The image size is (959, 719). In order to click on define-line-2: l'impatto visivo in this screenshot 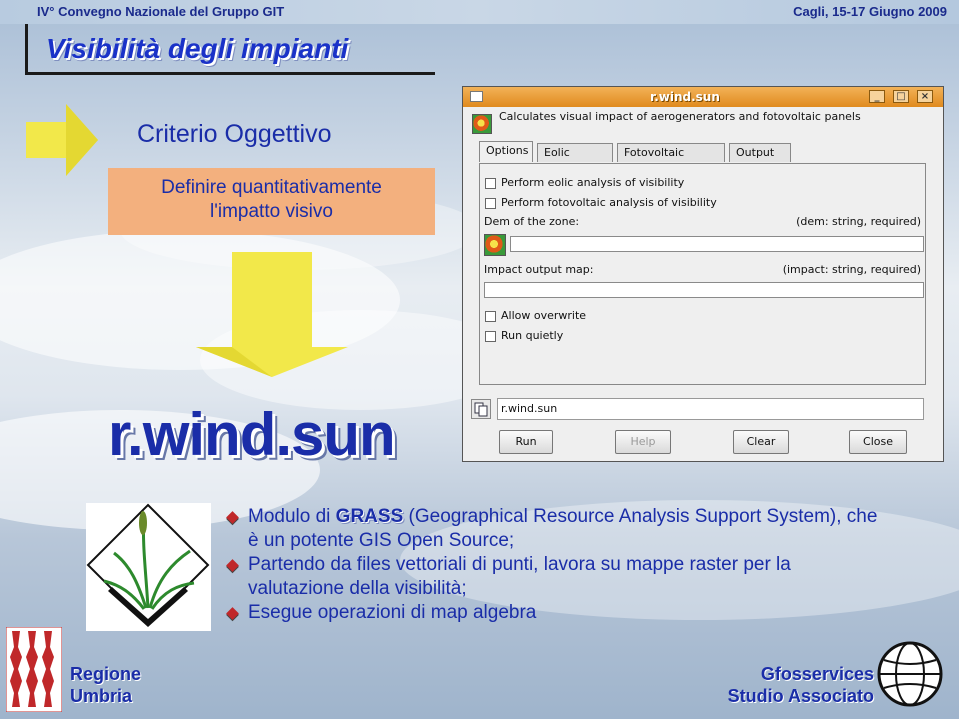, I will do `click(271, 211)`.